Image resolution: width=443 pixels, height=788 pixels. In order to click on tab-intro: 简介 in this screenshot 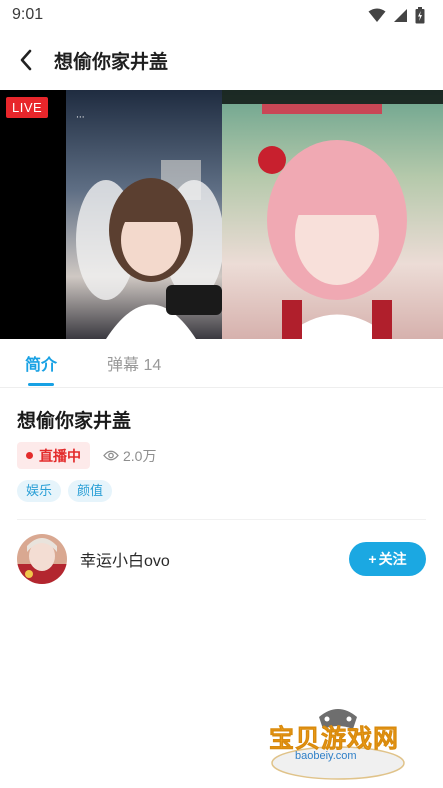, I will do `click(41, 363)`.